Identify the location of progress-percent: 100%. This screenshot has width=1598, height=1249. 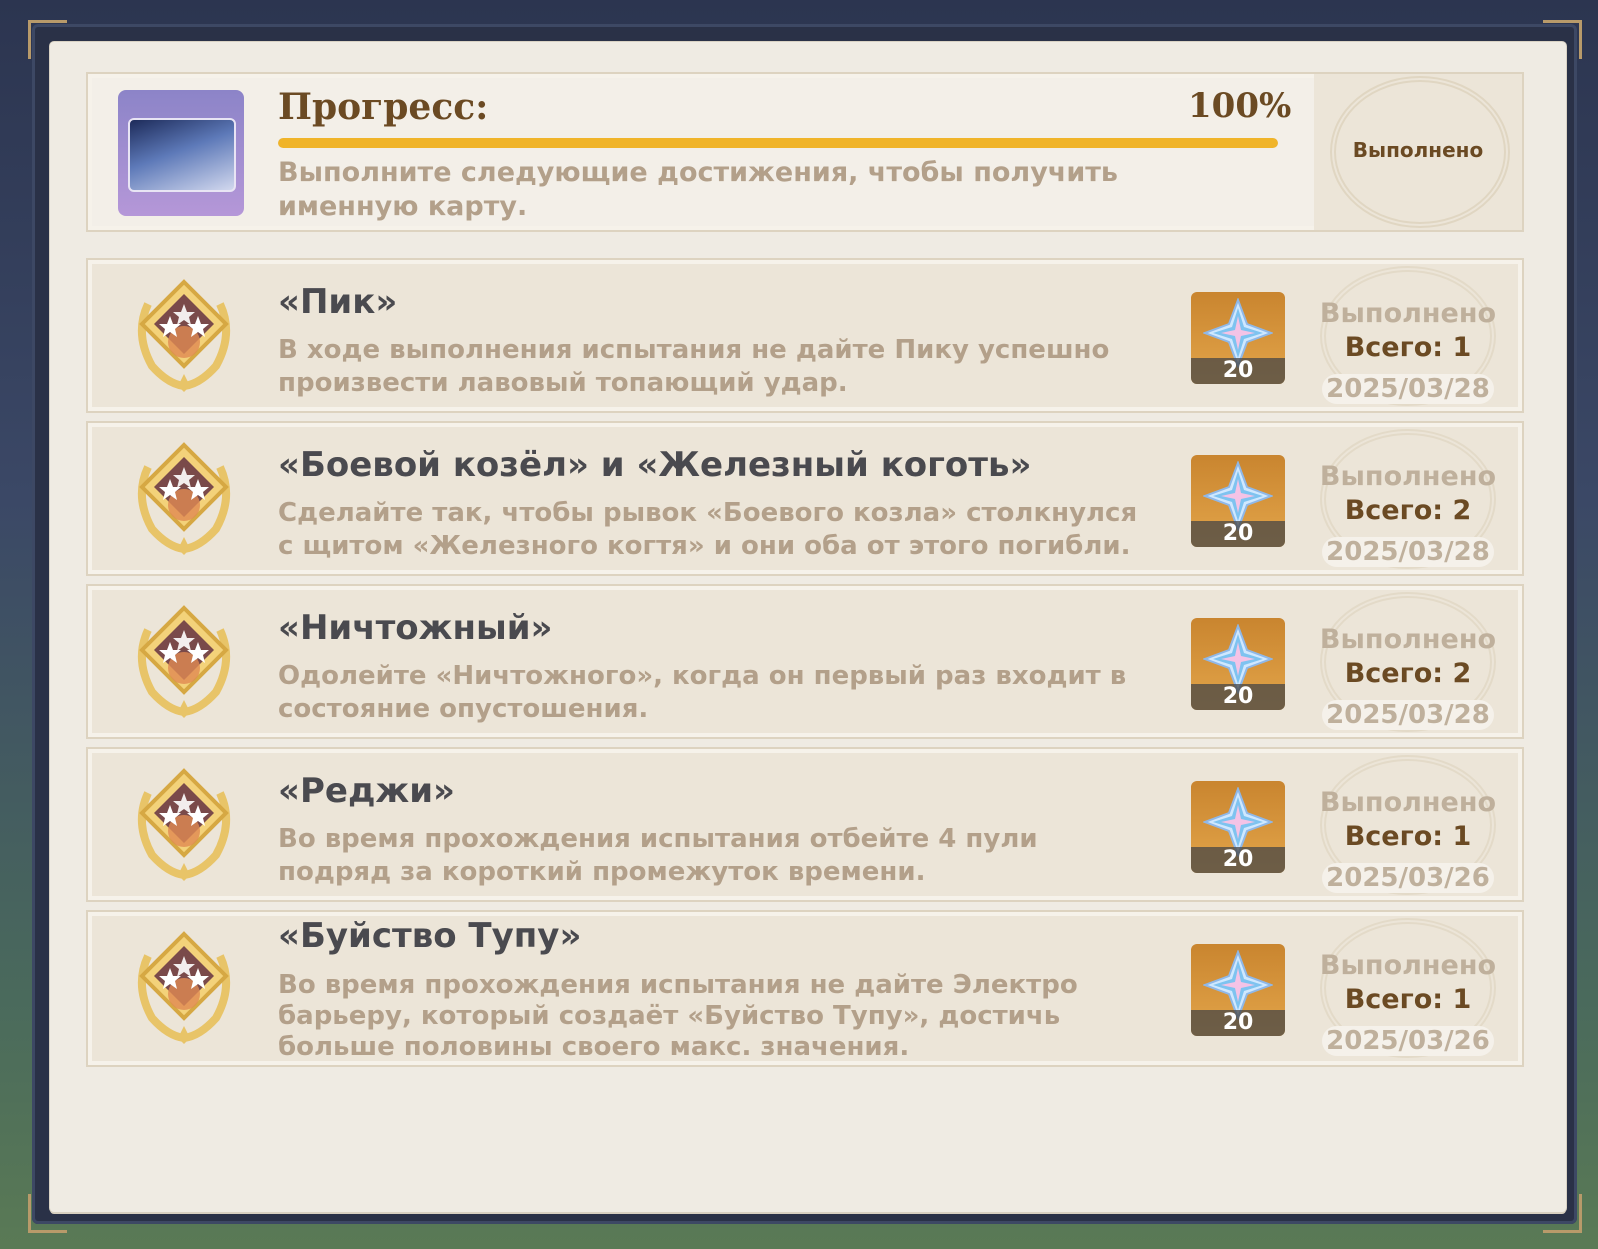
(1240, 106).